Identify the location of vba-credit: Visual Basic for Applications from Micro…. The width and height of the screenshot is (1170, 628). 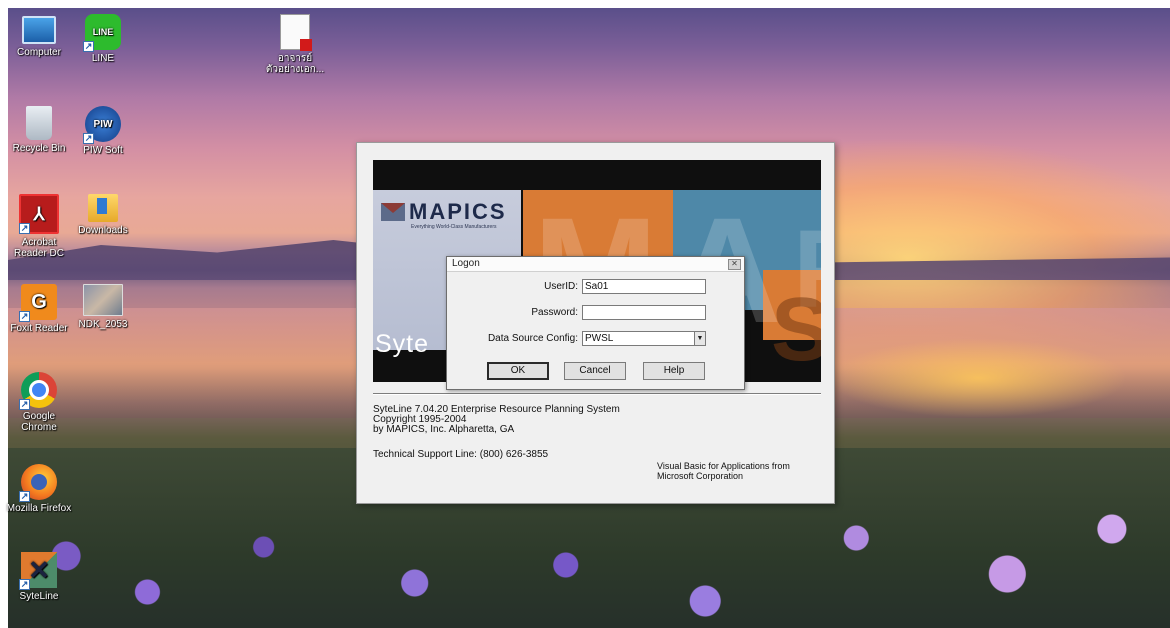
(723, 471).